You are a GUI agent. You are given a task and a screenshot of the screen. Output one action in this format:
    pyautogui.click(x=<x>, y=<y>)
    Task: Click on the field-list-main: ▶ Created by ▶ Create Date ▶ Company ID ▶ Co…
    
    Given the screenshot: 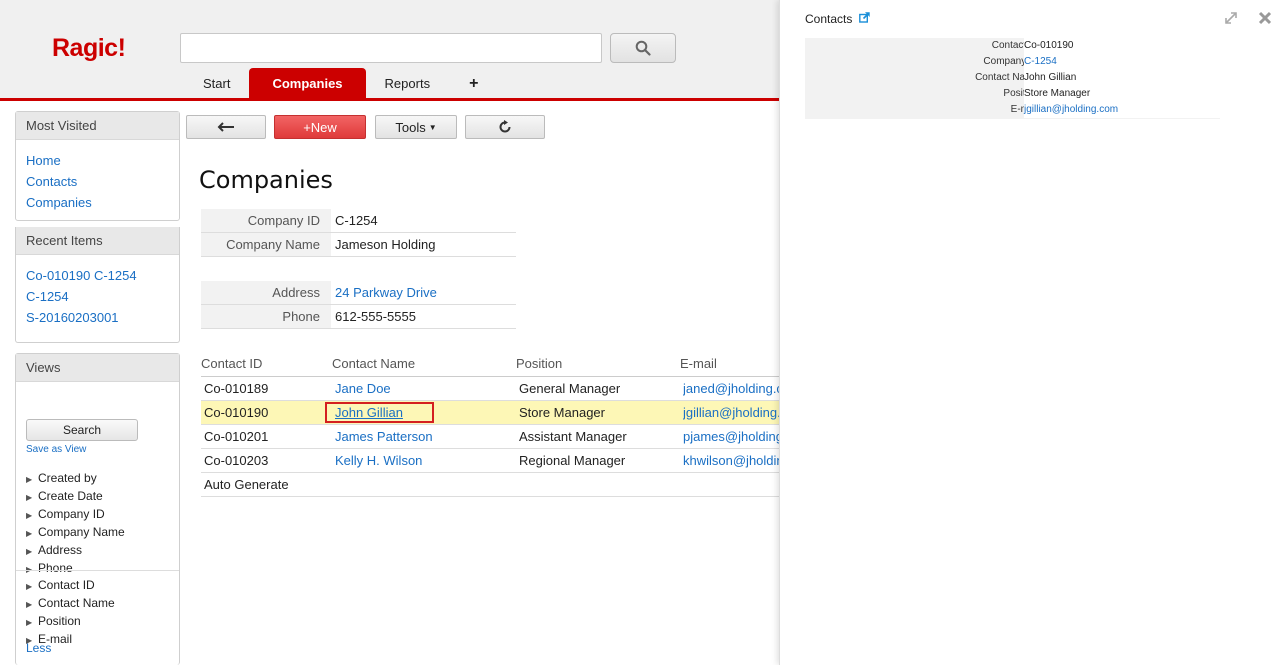 What is the action you would take?
    pyautogui.click(x=75, y=524)
    